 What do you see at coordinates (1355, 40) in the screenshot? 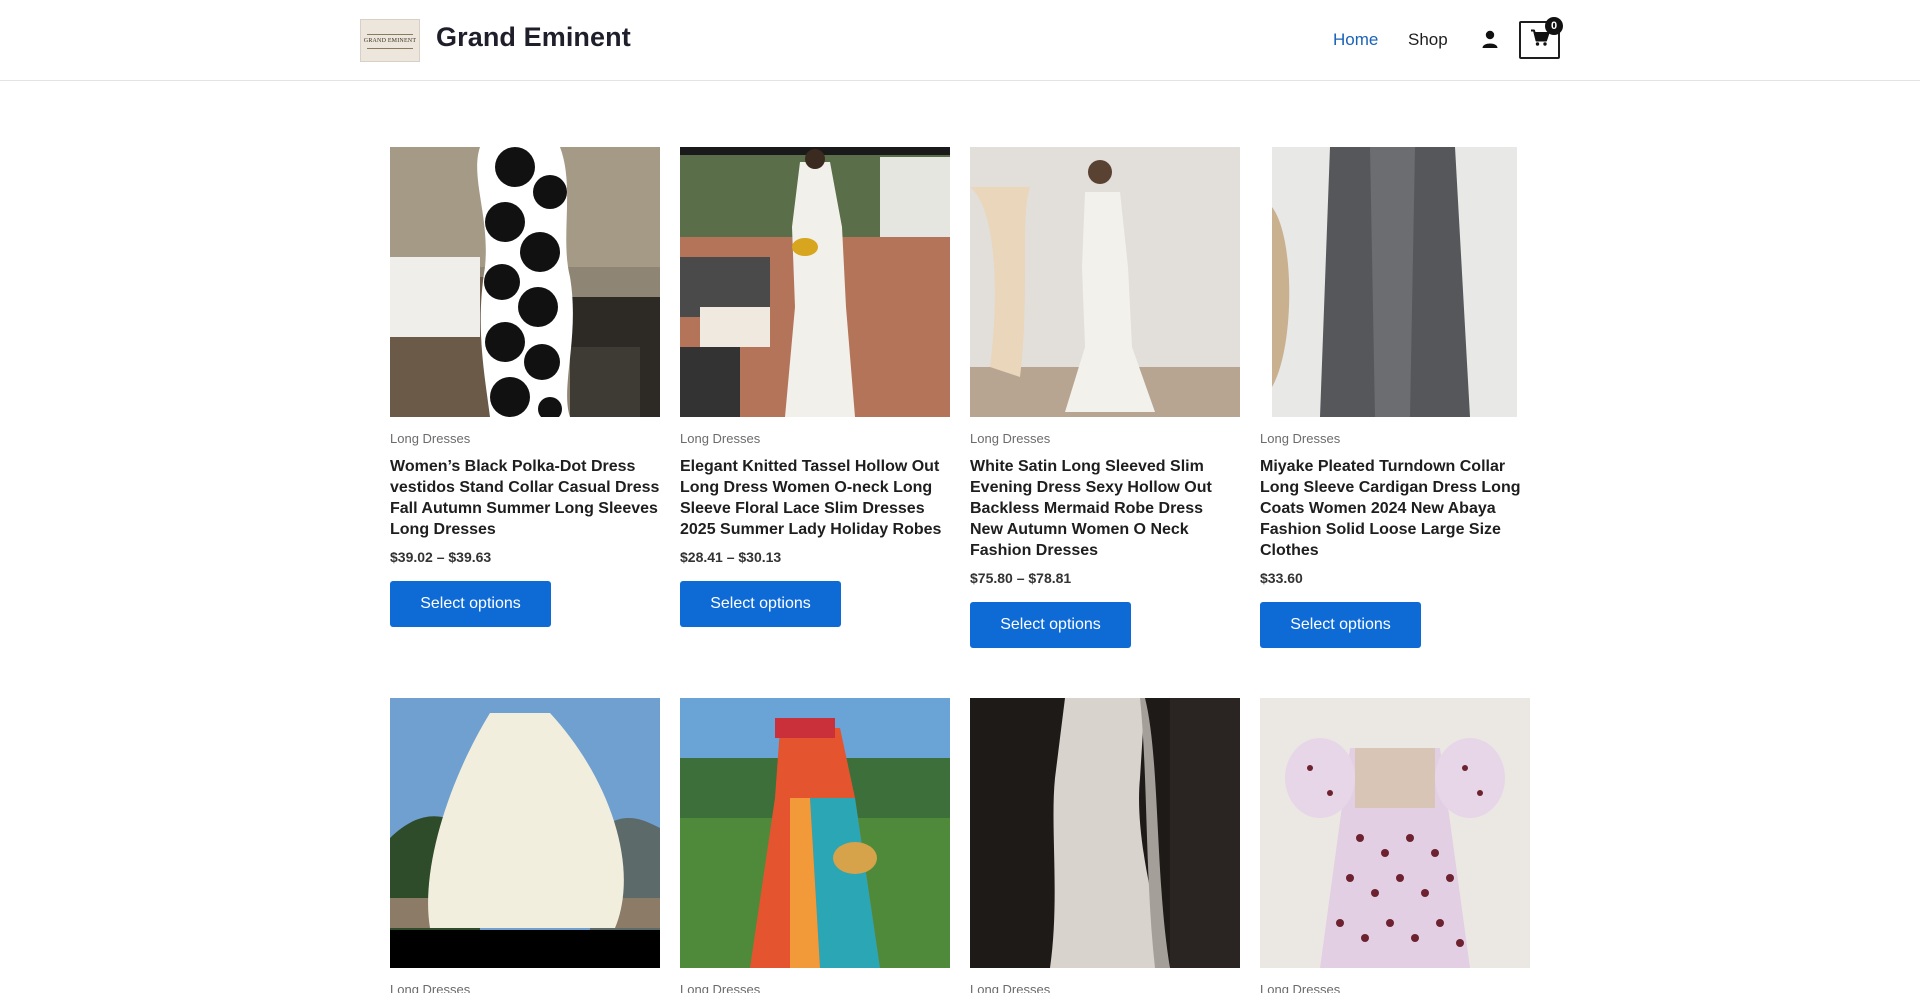
I see `nav-home-link: Home` at bounding box center [1355, 40].